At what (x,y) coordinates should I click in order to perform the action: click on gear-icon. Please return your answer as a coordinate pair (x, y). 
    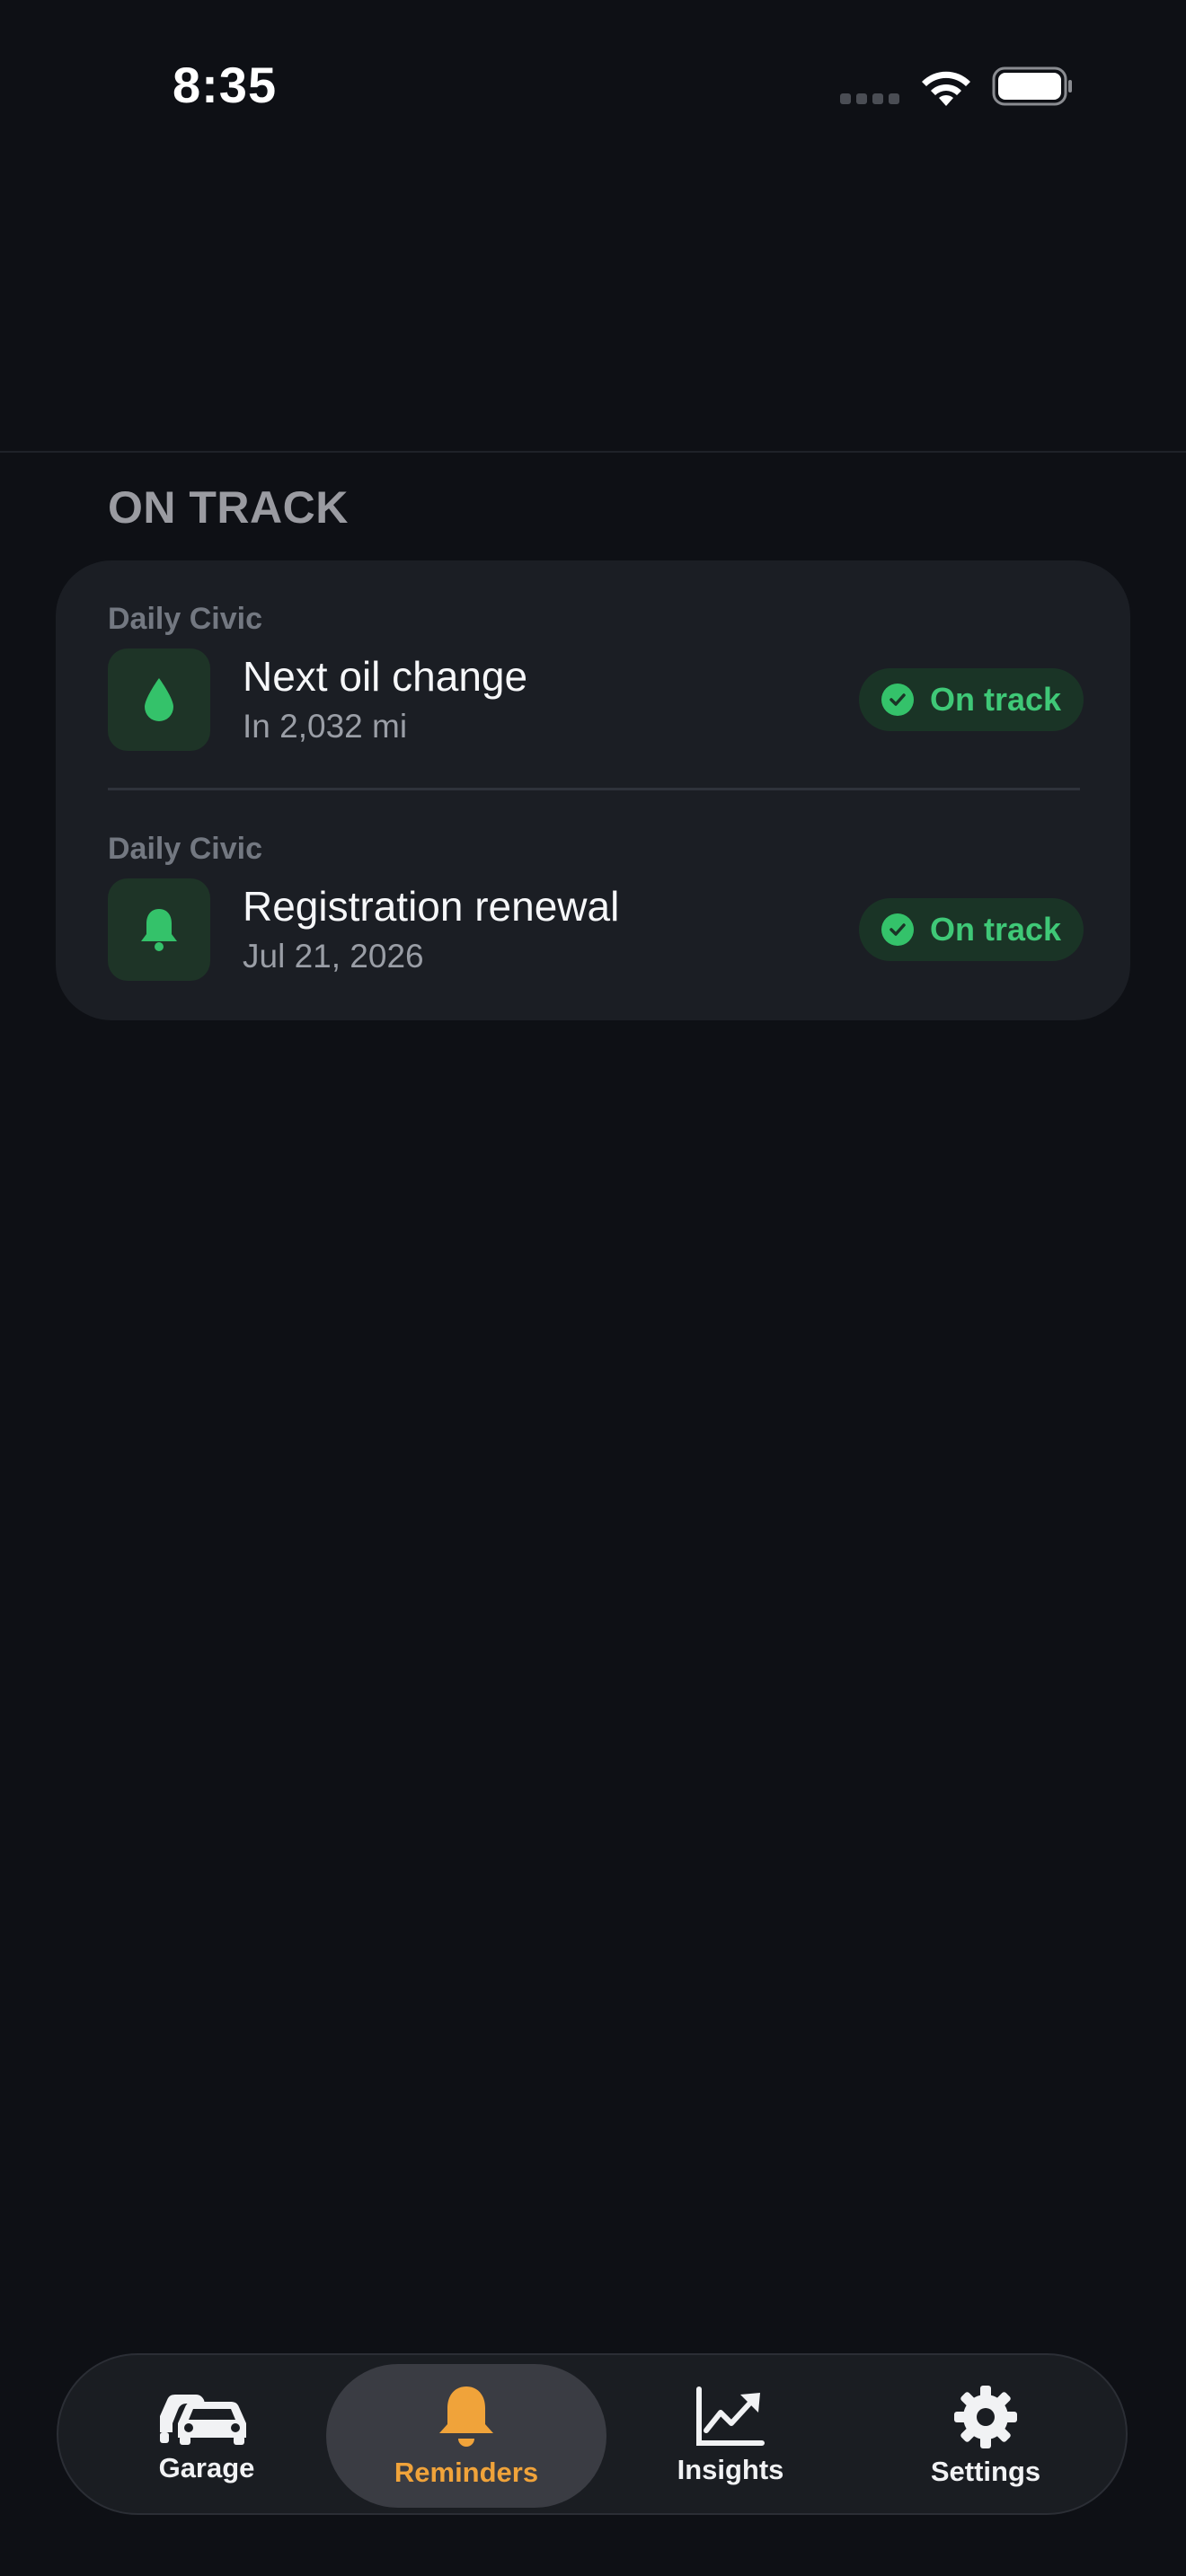
    Looking at the image, I should click on (985, 2417).